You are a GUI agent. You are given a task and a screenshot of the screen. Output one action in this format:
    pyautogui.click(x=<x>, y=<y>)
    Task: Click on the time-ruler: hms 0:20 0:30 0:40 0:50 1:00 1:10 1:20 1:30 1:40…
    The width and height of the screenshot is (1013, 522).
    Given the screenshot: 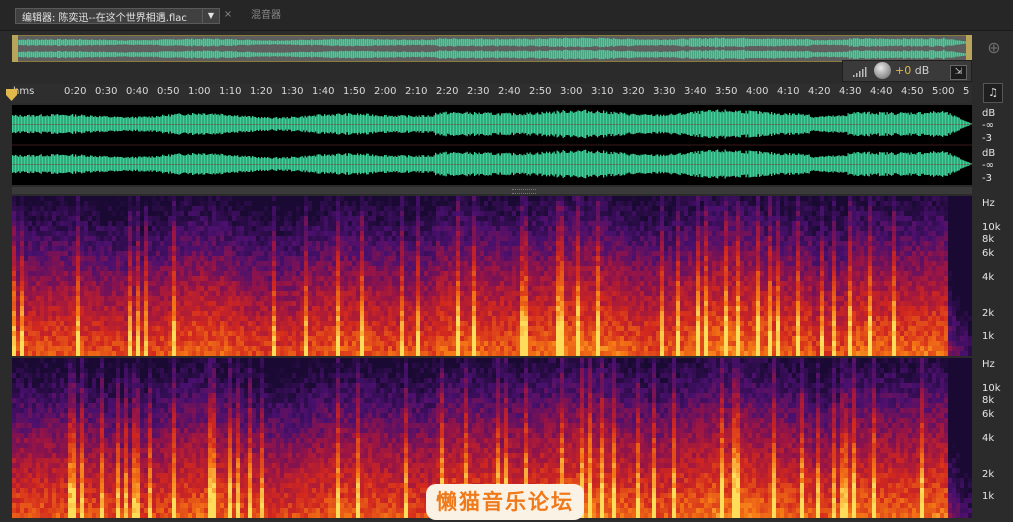 What is the action you would take?
    pyautogui.click(x=492, y=93)
    